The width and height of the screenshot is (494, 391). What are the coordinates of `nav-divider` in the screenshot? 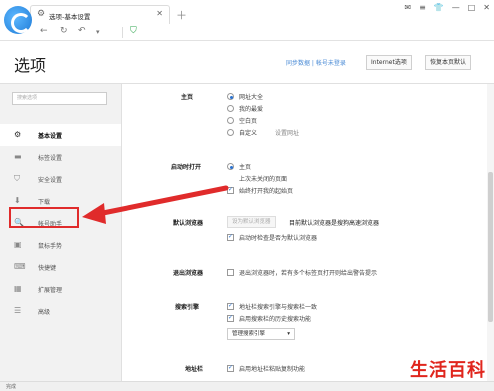 It's located at (122, 32).